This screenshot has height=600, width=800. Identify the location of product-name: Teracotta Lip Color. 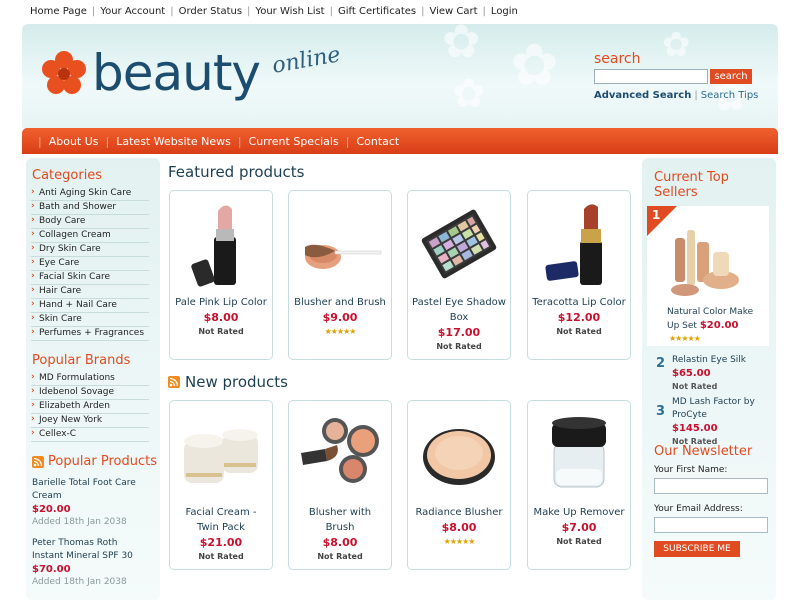
(579, 302).